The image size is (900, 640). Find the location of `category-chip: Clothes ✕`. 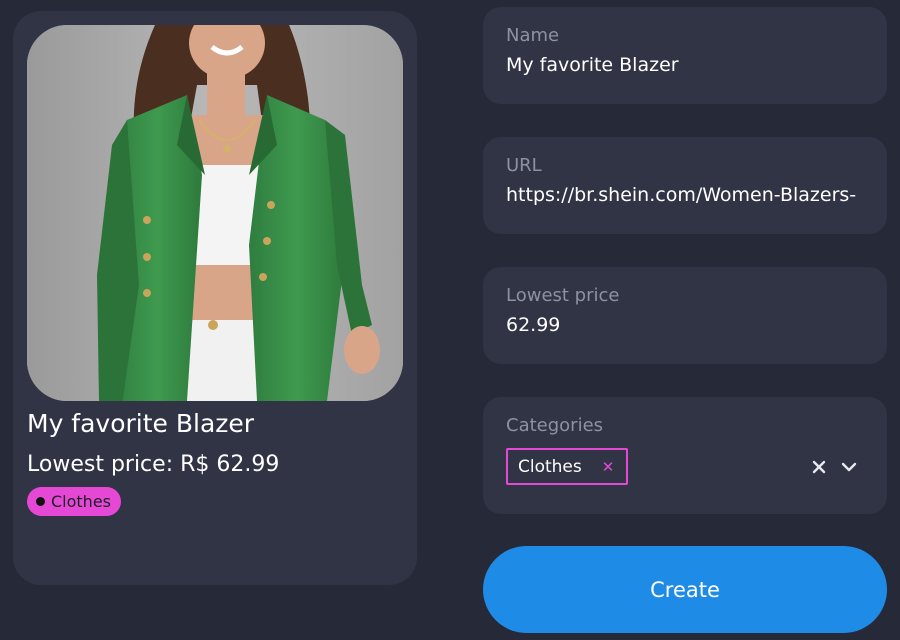

category-chip: Clothes ✕ is located at coordinates (567, 466).